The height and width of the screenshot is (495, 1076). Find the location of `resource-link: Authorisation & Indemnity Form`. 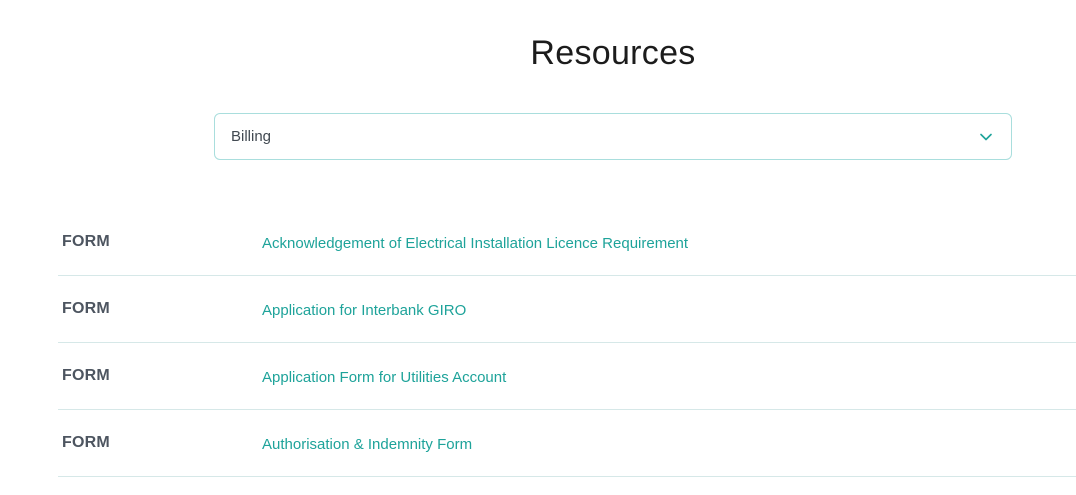

resource-link: Authorisation & Indemnity Form is located at coordinates (367, 444).